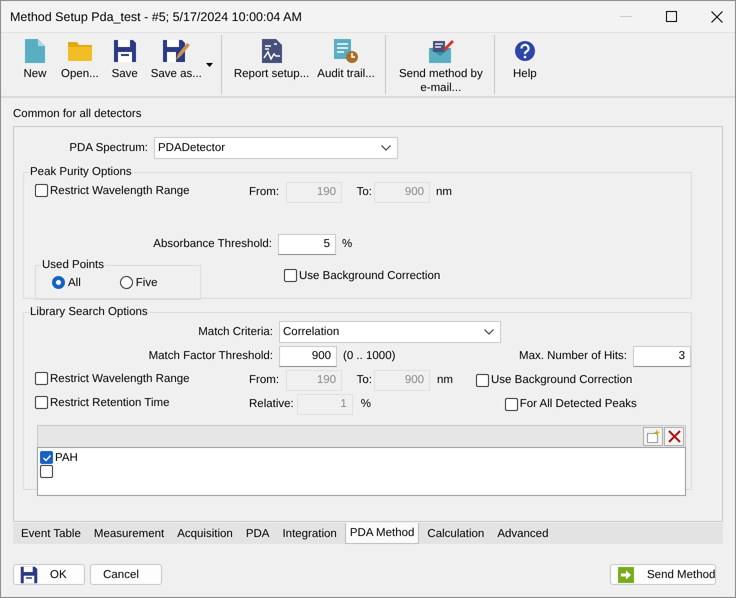 The width and height of the screenshot is (736, 598). Describe the element at coordinates (390, 332) in the screenshot. I see `dropdown: Correlation` at that location.